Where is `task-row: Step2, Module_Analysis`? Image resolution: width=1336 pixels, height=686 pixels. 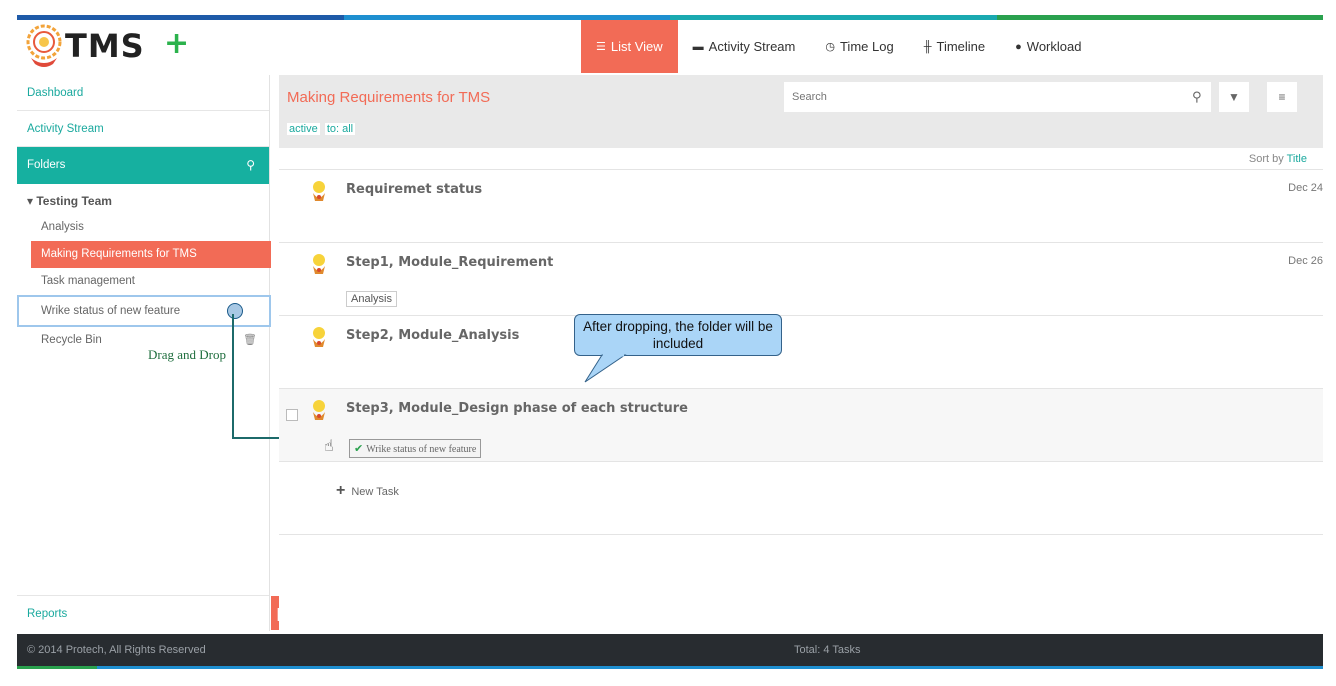
task-row: Step2, Module_Analysis is located at coordinates (801, 352).